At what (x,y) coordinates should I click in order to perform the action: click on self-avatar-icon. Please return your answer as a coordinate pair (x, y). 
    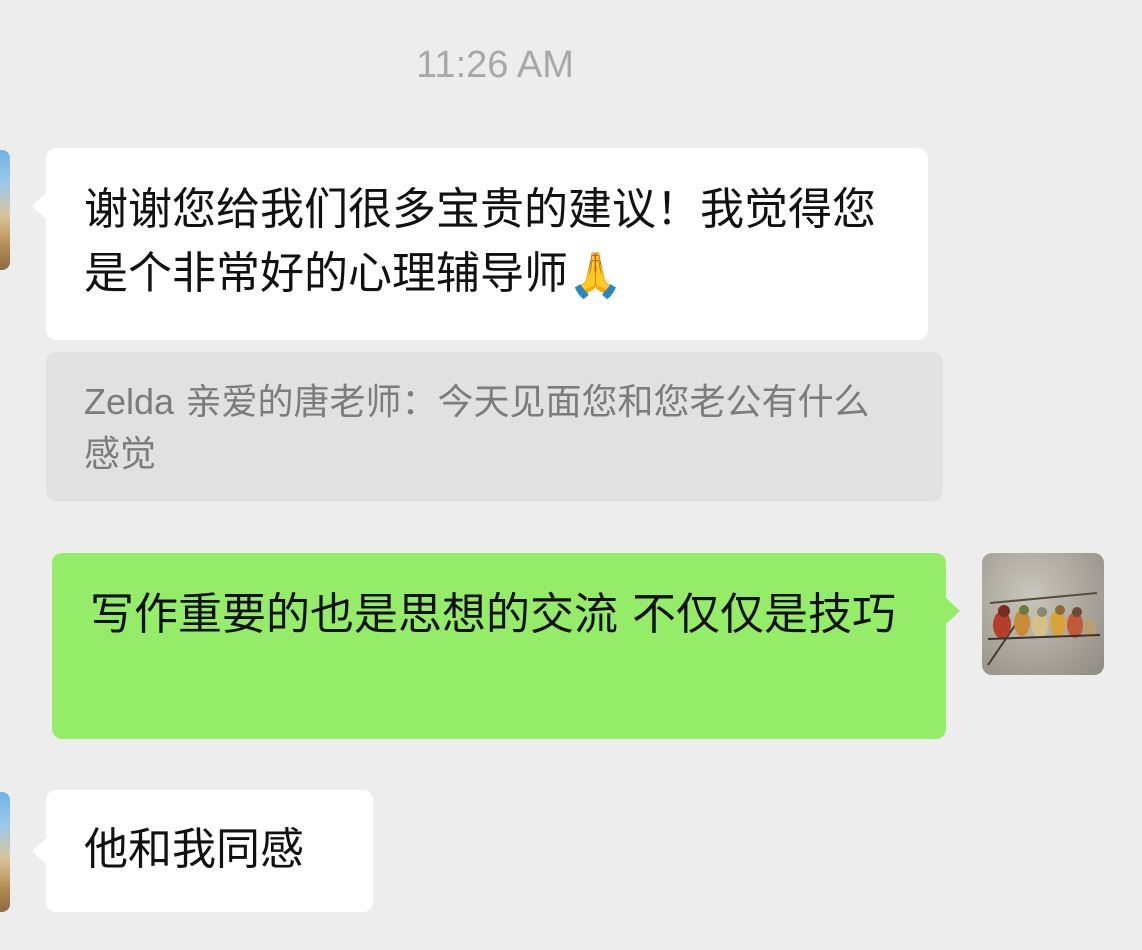
    Looking at the image, I should click on (1043, 614).